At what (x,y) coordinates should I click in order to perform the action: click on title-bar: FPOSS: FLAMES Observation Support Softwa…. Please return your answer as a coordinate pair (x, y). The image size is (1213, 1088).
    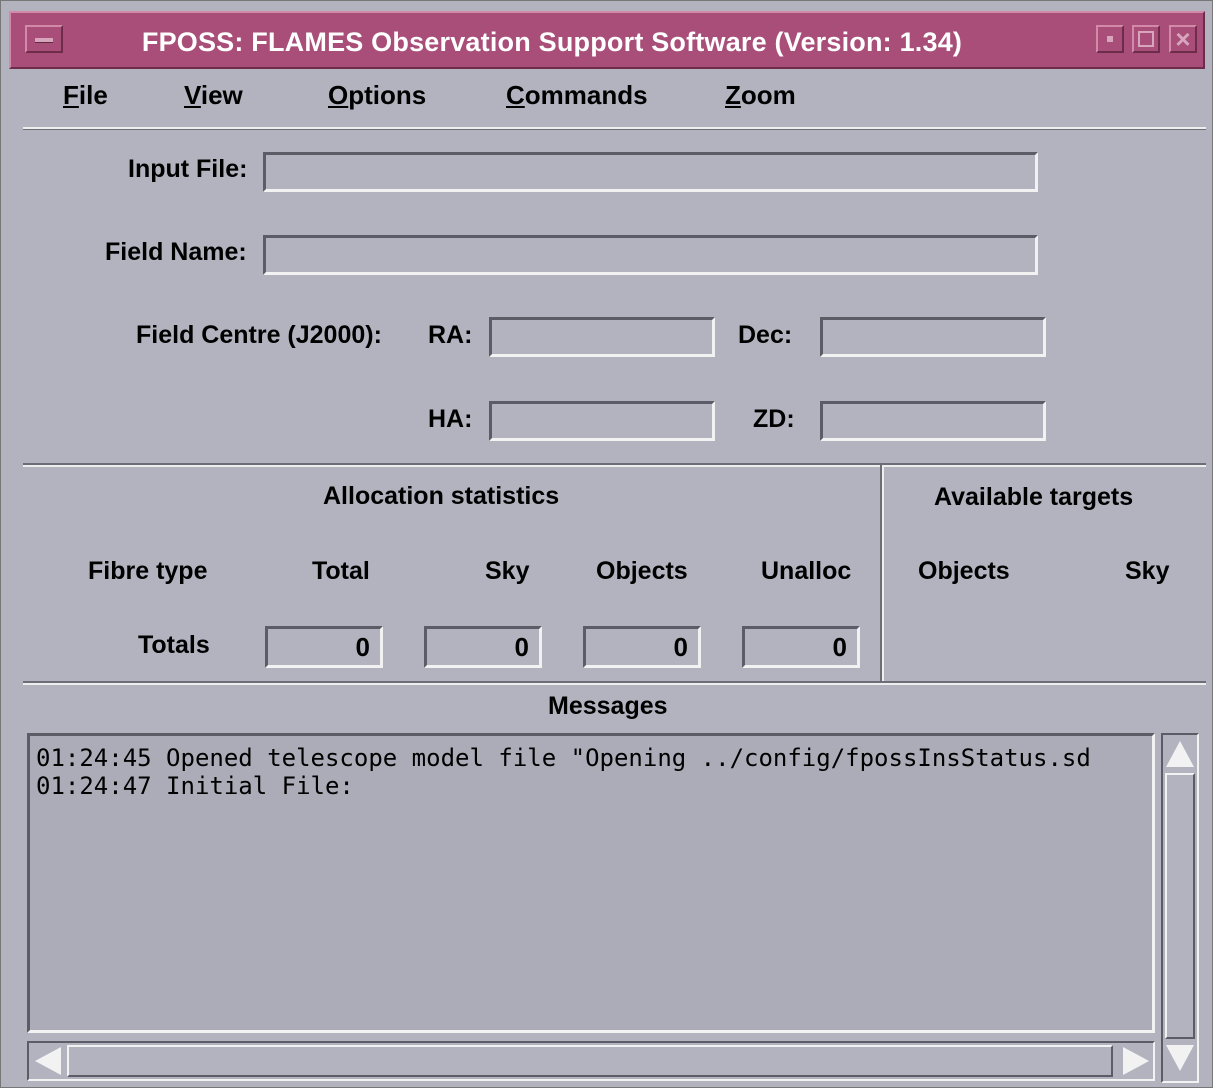
    Looking at the image, I should click on (607, 40).